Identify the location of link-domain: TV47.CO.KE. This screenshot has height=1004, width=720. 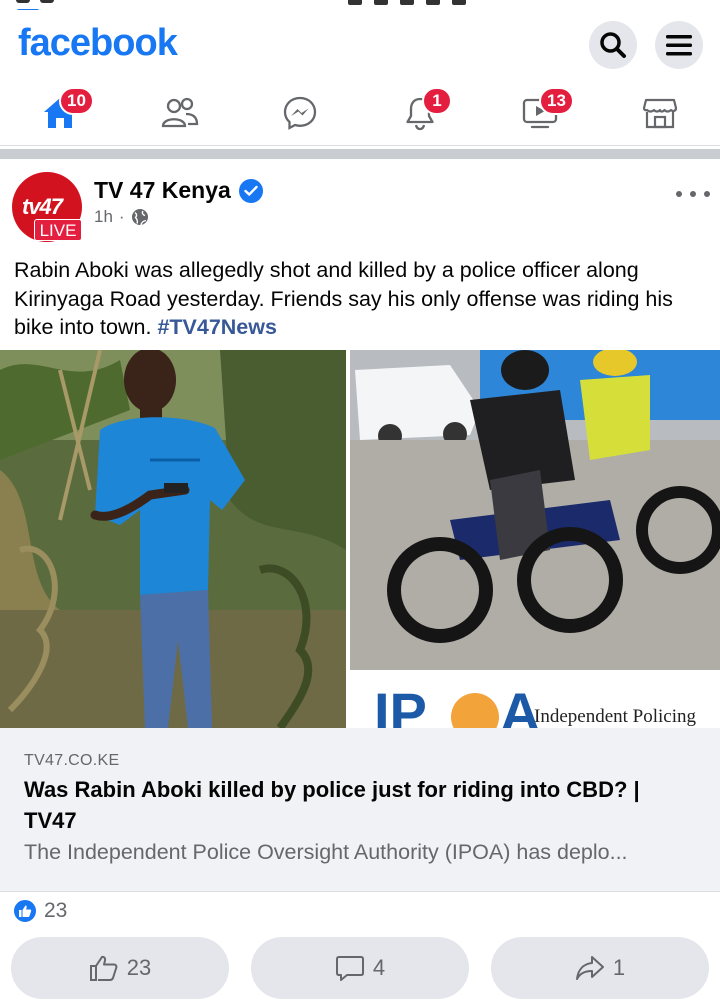
(72, 760).